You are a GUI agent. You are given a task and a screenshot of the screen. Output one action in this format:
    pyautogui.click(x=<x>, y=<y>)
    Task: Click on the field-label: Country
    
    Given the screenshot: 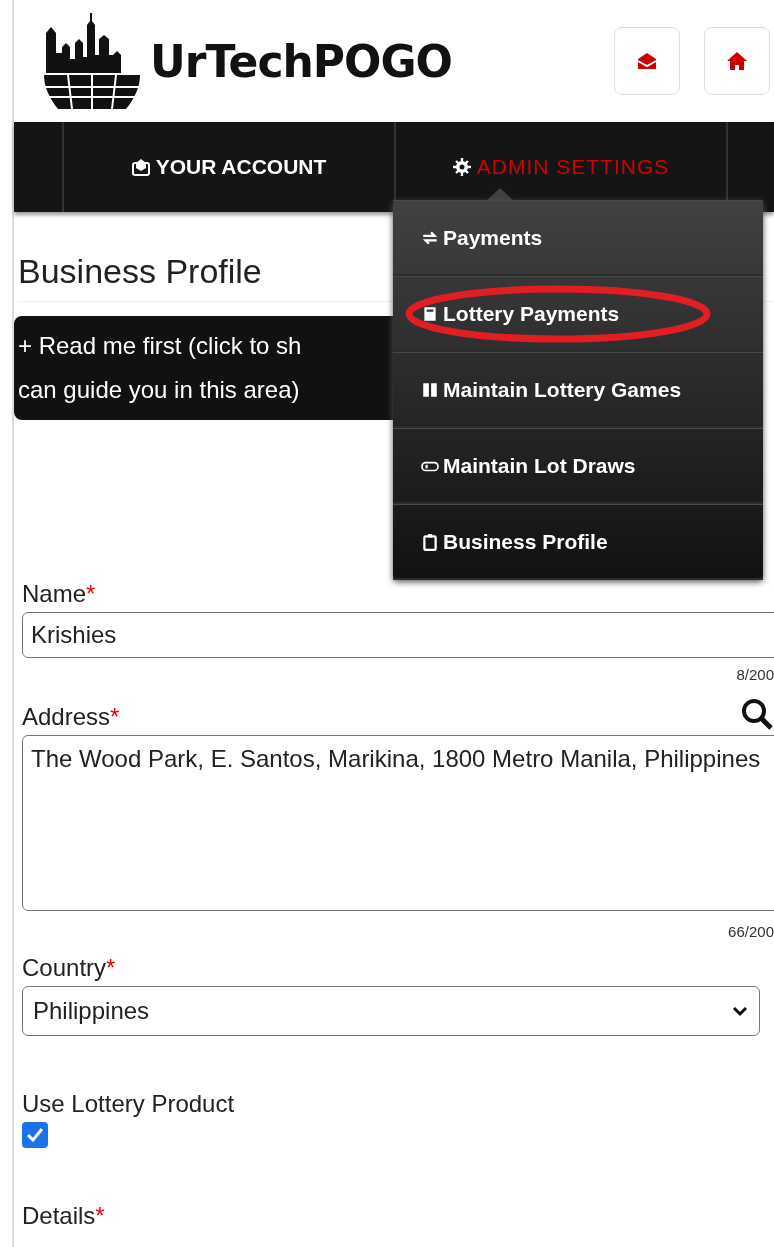 What is the action you would take?
    pyautogui.click(x=64, y=968)
    